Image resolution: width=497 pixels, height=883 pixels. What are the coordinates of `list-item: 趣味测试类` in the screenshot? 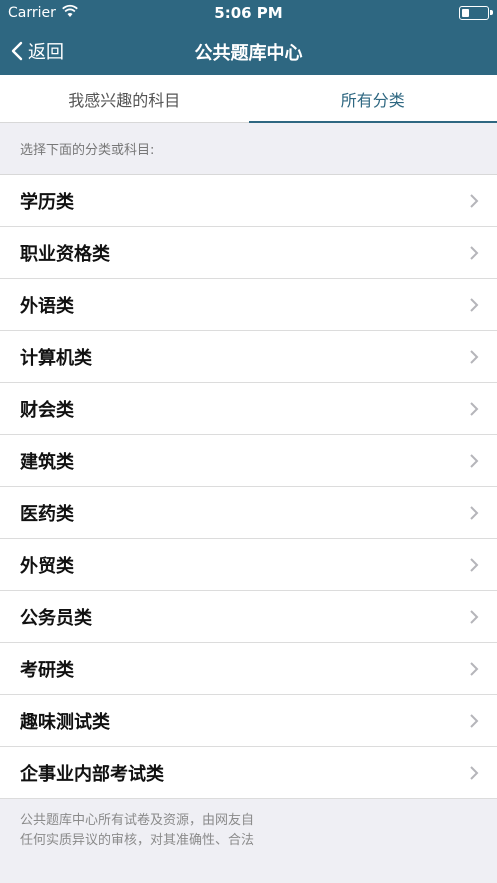 It's located at (248, 721).